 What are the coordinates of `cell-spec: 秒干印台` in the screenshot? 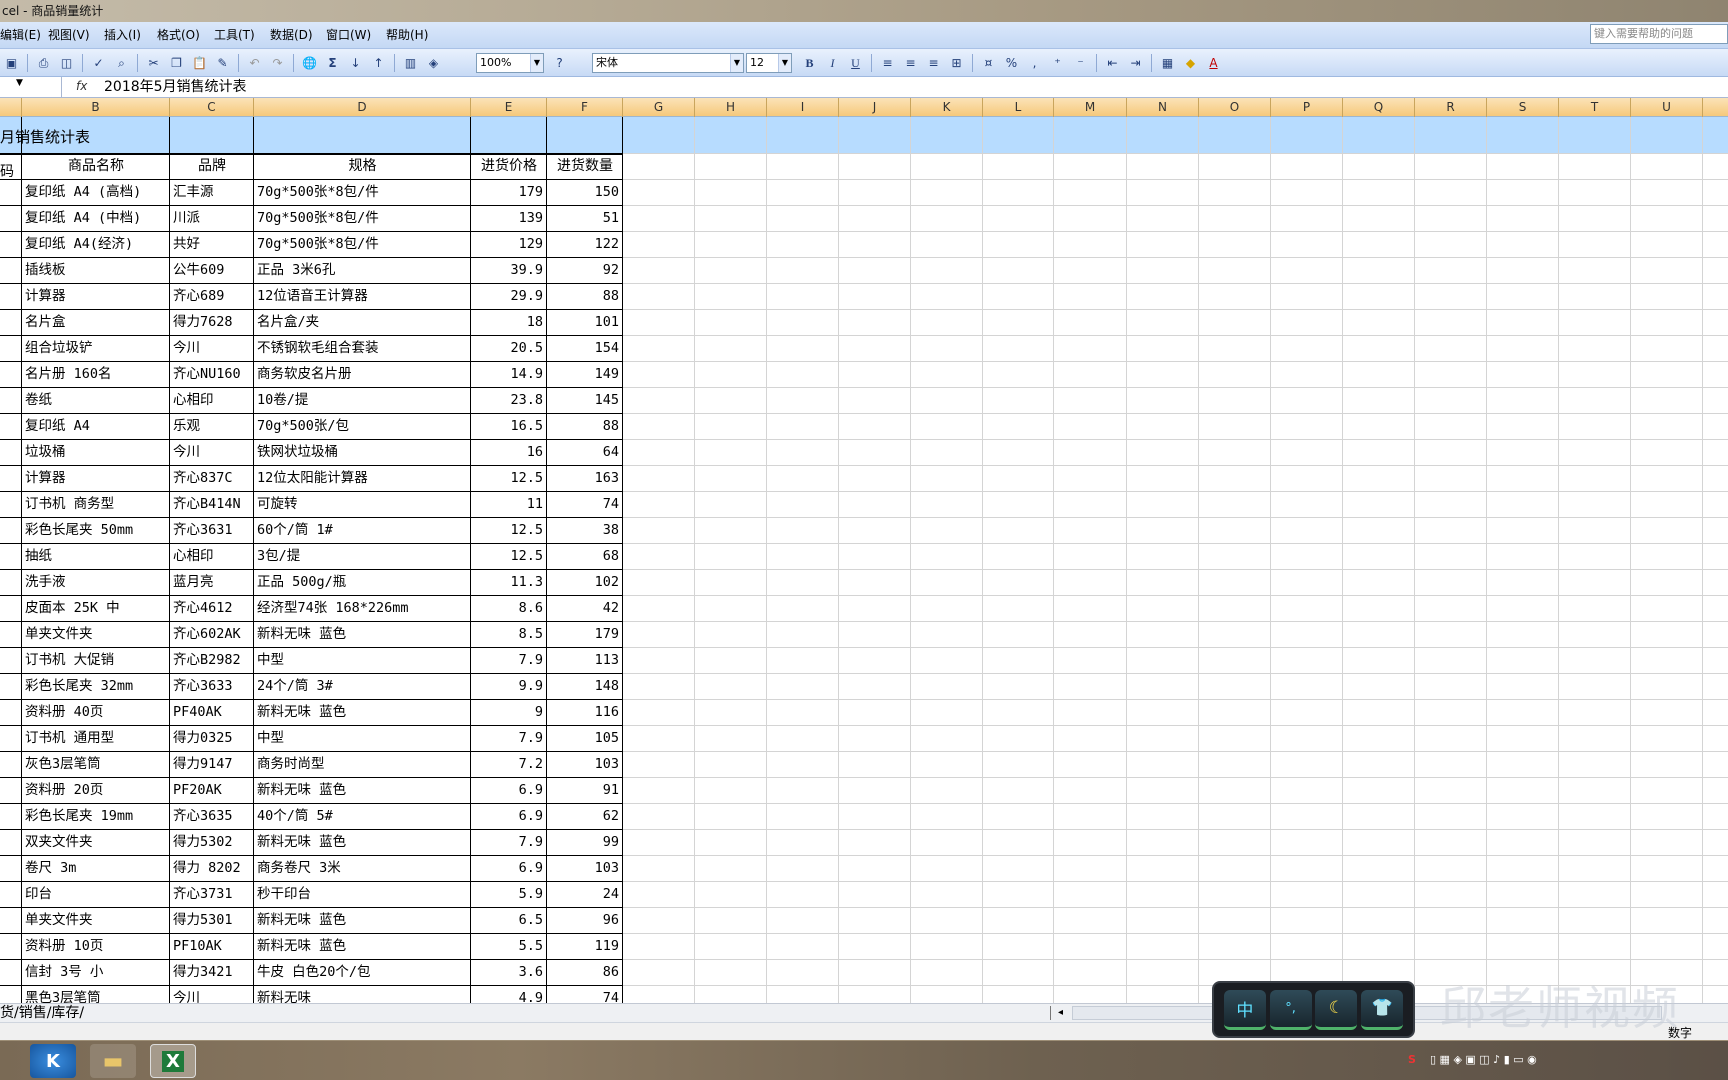 It's located at (364, 894).